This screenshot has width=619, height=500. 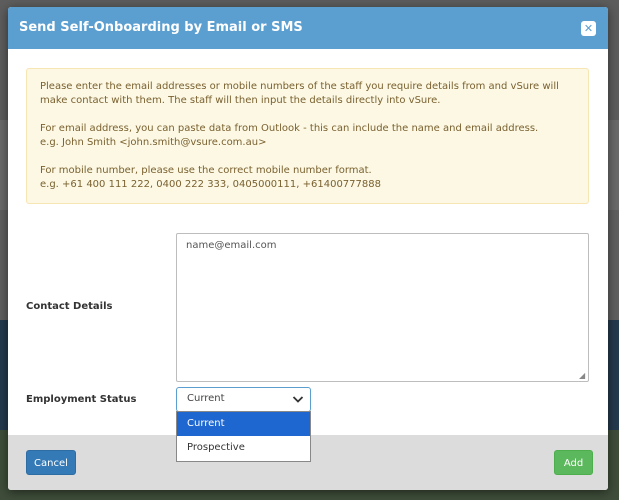 What do you see at coordinates (588, 28) in the screenshot?
I see `close-icon: ✕` at bounding box center [588, 28].